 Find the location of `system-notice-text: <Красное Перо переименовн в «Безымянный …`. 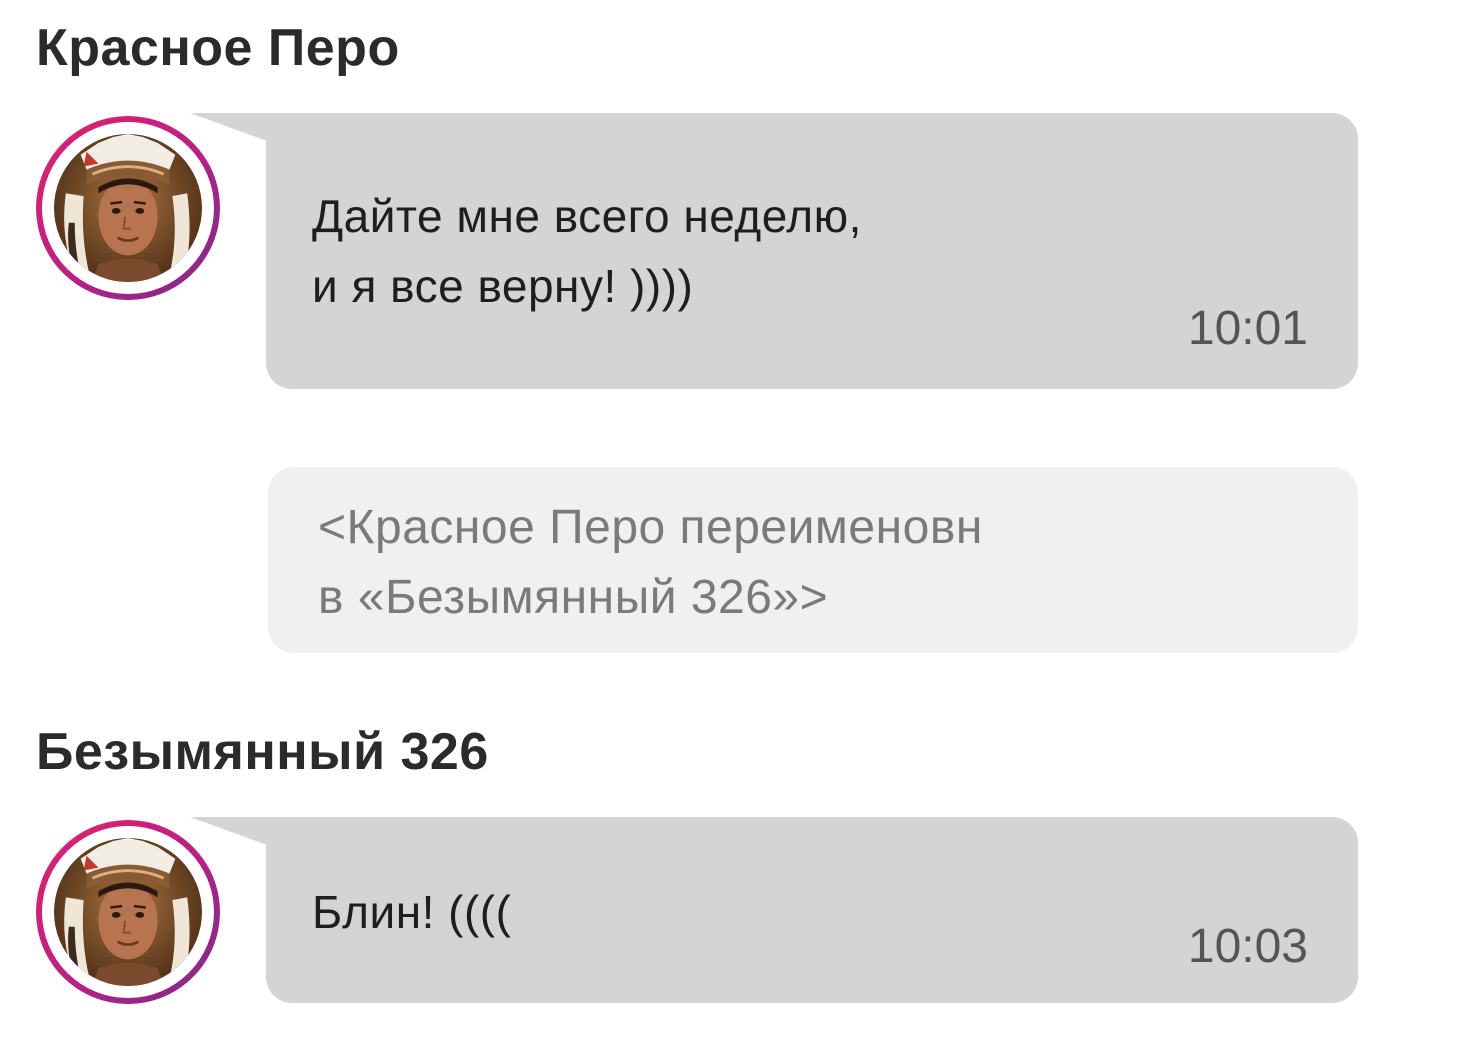

system-notice-text: <Красное Перо переименовн в «Безымянный … is located at coordinates (650, 562).